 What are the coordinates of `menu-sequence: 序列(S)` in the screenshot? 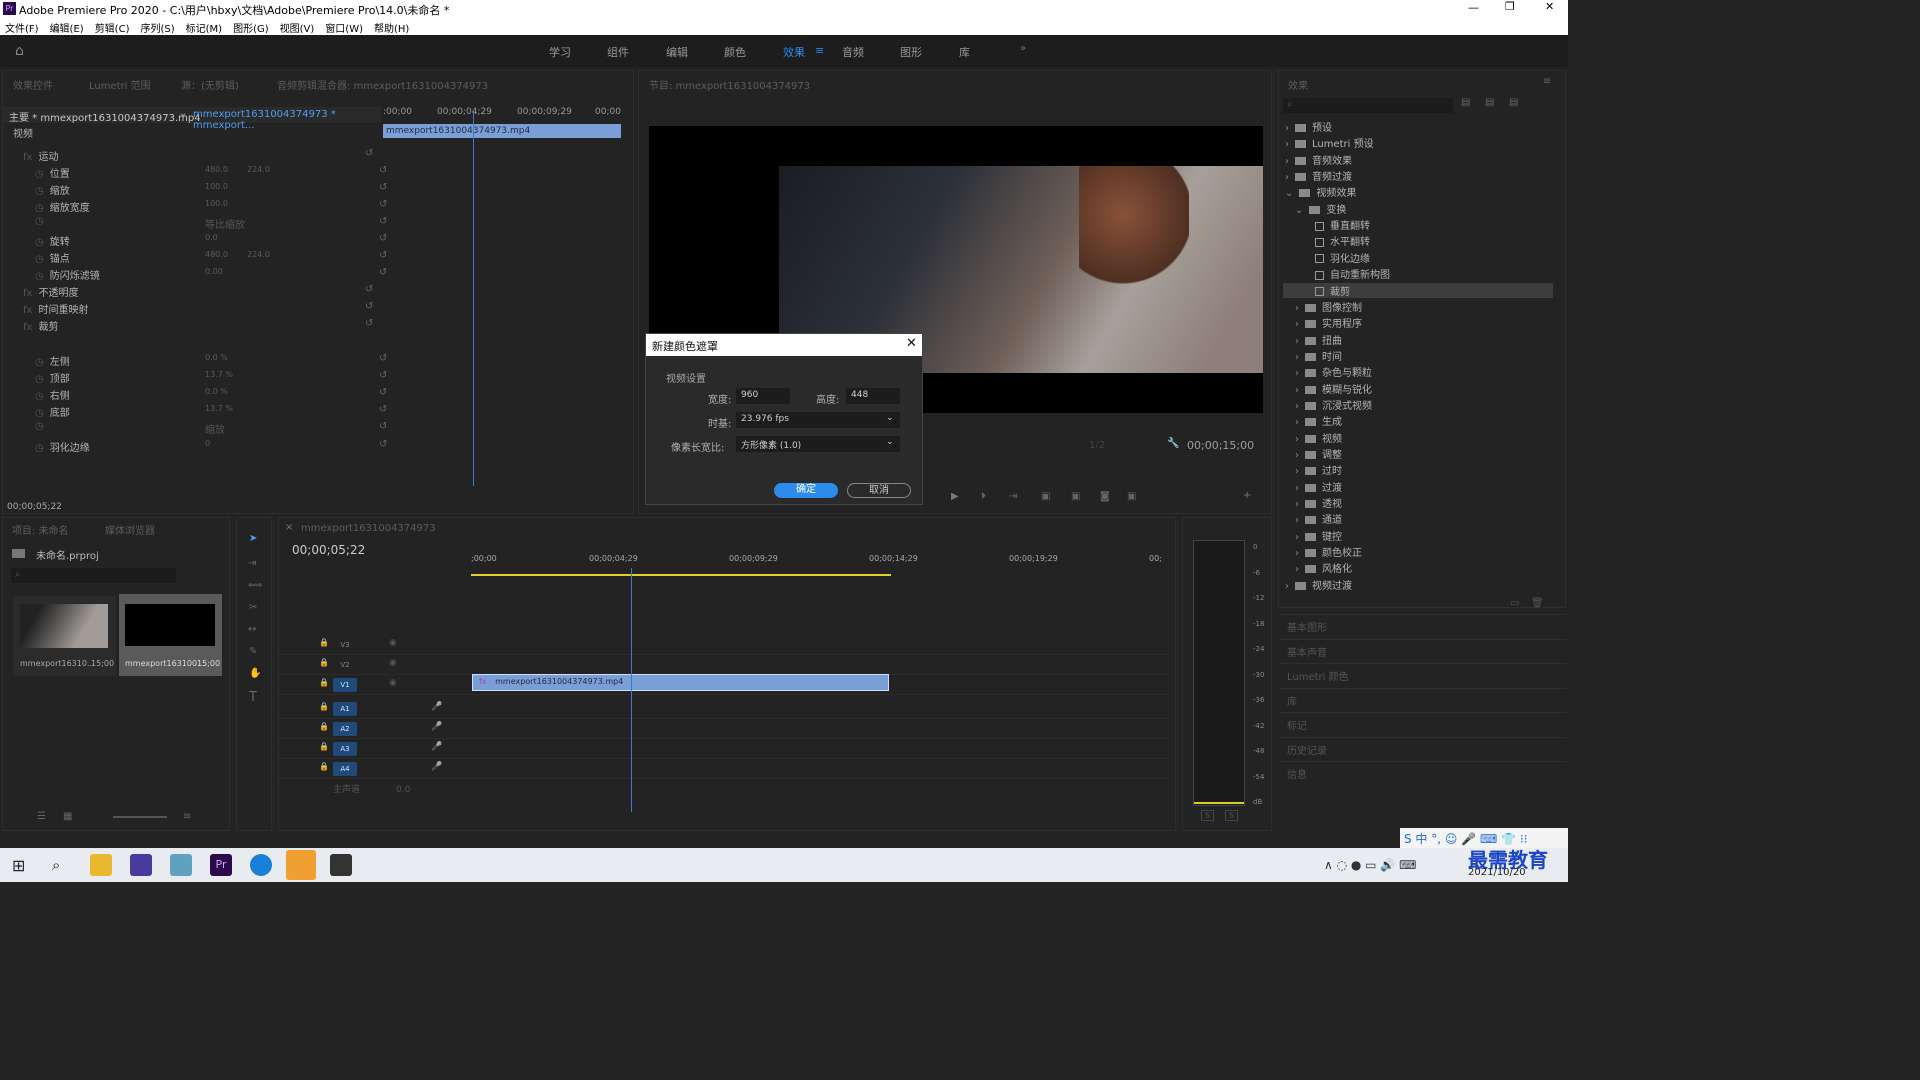 It's located at (157, 27).